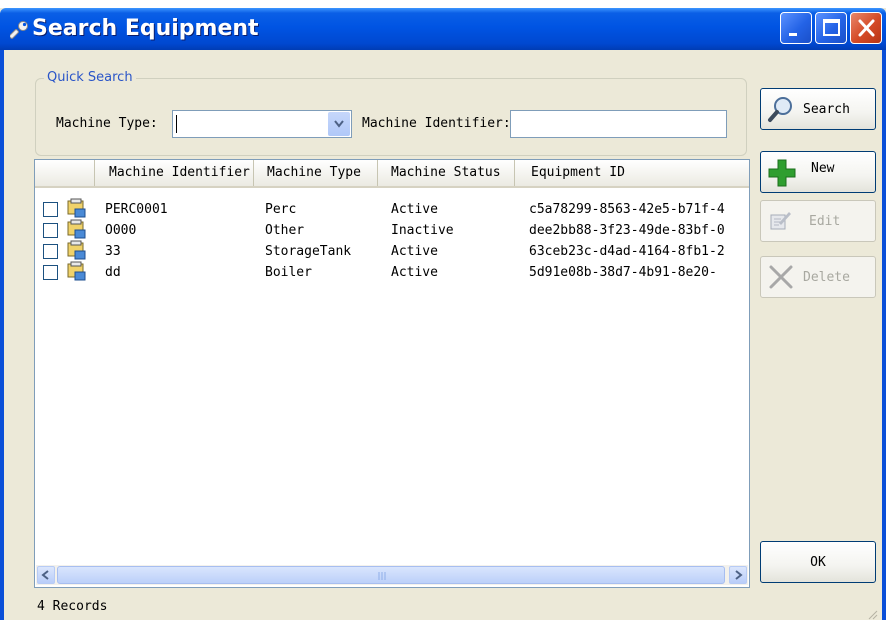 This screenshot has width=886, height=620. I want to click on scroll-thumb, so click(391, 575).